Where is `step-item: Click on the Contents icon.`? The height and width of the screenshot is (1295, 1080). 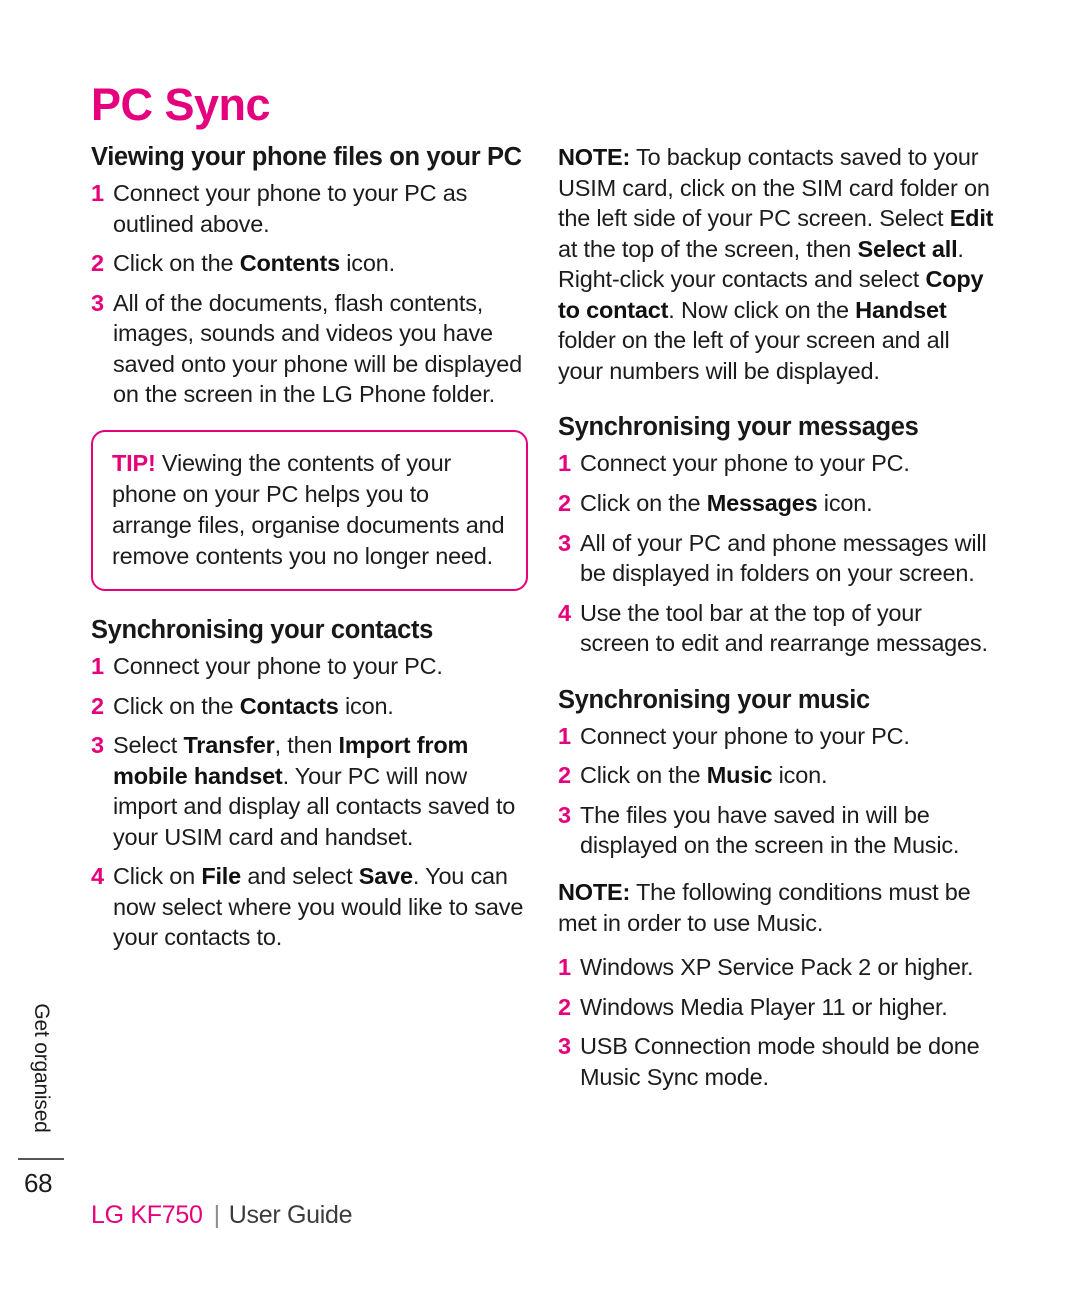
step-item: Click on the Contents icon. is located at coordinates (243, 263).